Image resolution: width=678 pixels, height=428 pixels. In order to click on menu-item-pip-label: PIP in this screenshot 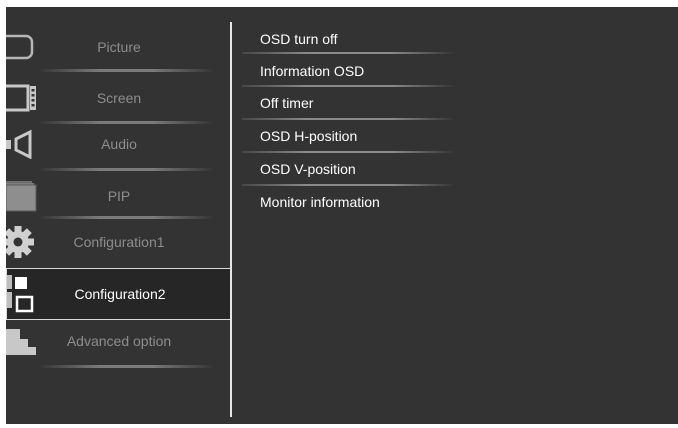, I will do `click(119, 196)`.